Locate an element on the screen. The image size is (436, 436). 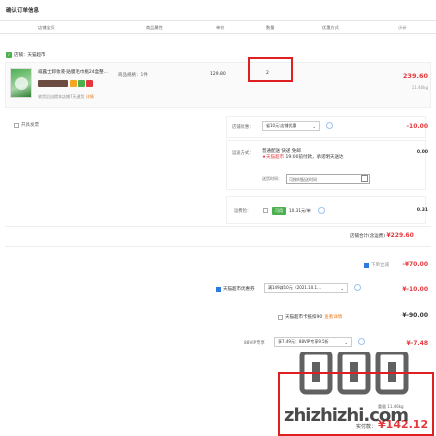
store-check-icon: ✓ is located at coordinates (9, 55).